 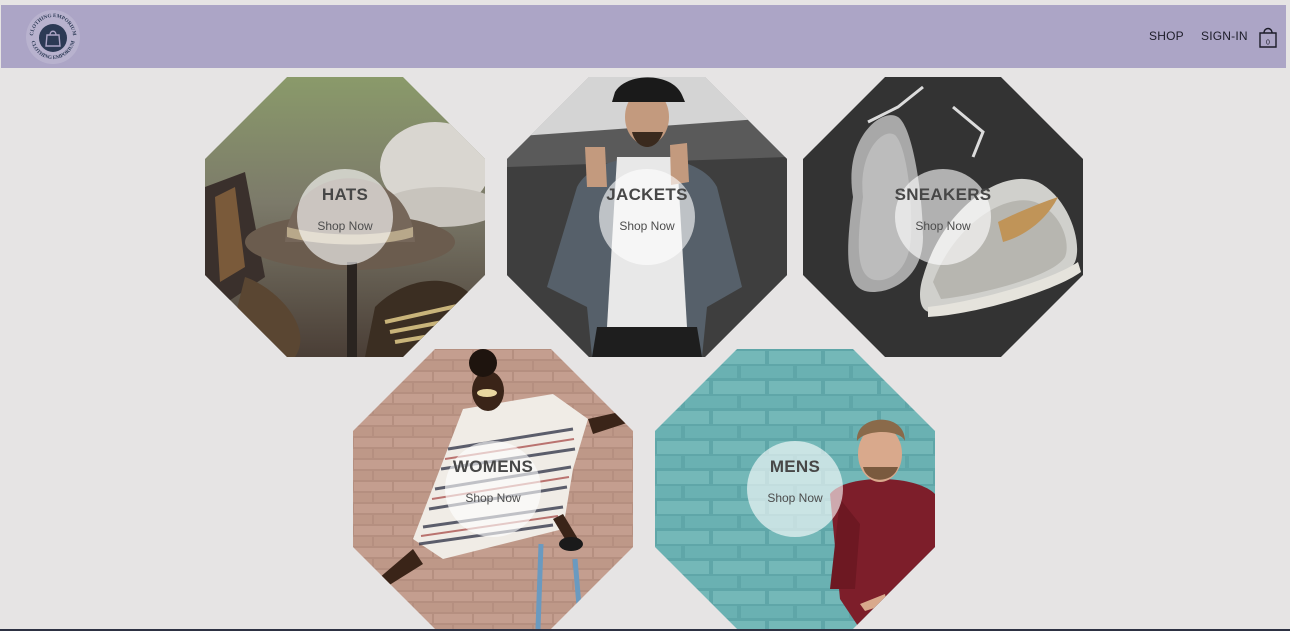 What do you see at coordinates (795, 466) in the screenshot?
I see `category-title: MENS` at bounding box center [795, 466].